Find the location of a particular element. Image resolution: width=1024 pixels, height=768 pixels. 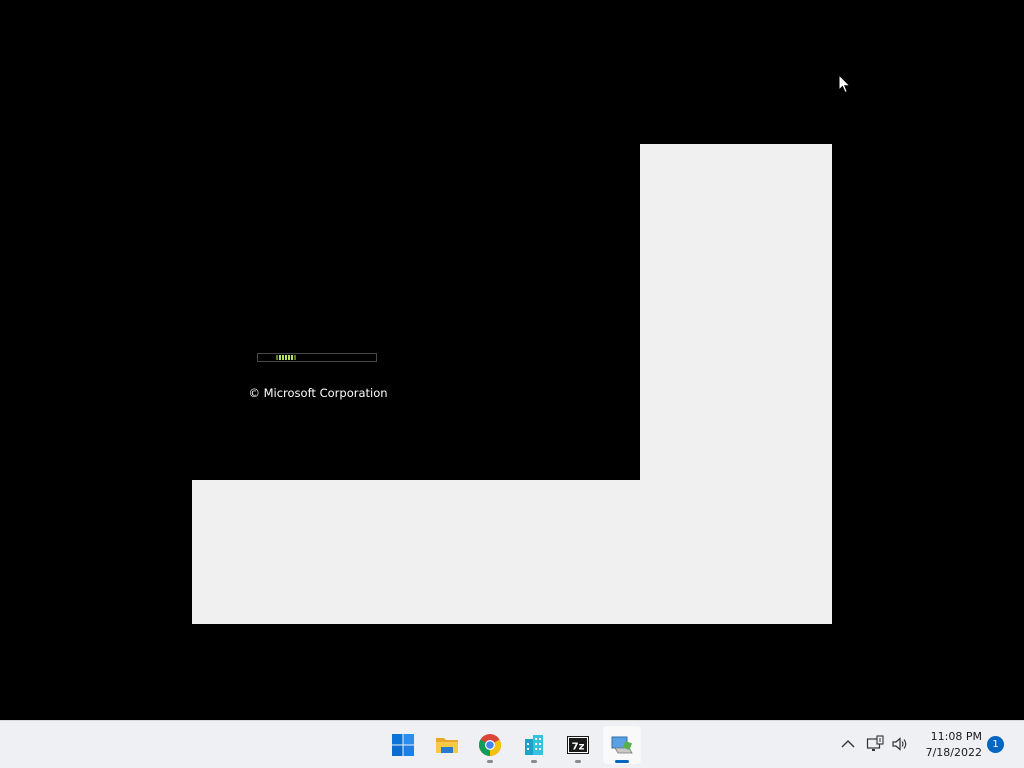

chrome-button is located at coordinates (490, 745).